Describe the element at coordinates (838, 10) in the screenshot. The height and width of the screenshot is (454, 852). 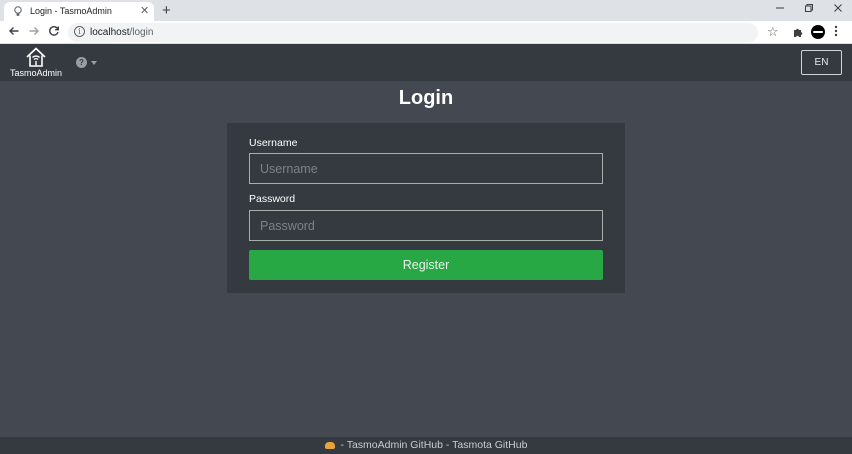
I see `close-icon` at that location.